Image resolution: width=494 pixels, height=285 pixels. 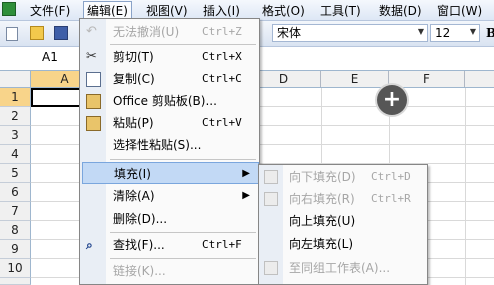 What do you see at coordinates (15, 211) in the screenshot?
I see `row-header-7: 7` at bounding box center [15, 211].